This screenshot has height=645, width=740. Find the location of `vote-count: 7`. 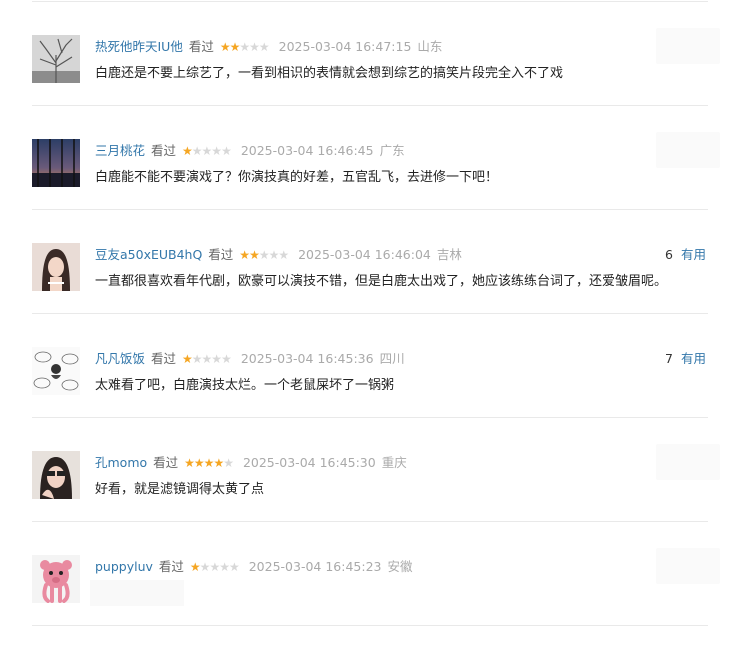

vote-count: 7 is located at coordinates (669, 358).